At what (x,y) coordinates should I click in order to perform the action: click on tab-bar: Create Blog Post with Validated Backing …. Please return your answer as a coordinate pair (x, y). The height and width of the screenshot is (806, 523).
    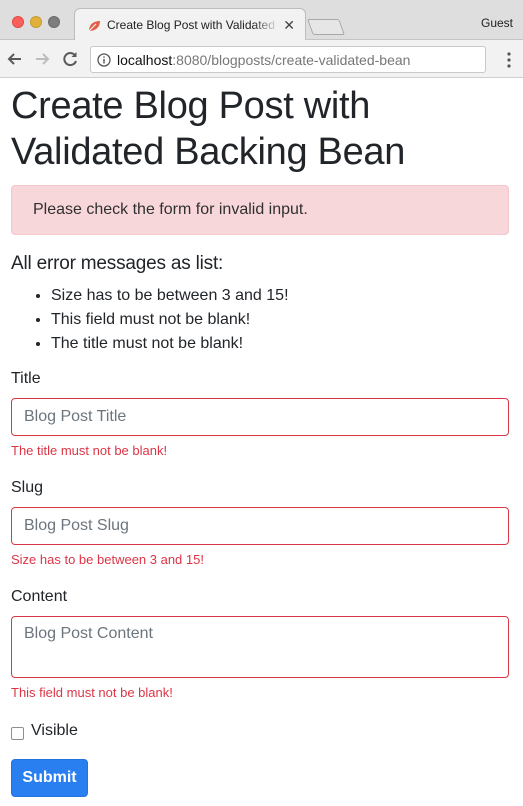
    Looking at the image, I should click on (261, 20).